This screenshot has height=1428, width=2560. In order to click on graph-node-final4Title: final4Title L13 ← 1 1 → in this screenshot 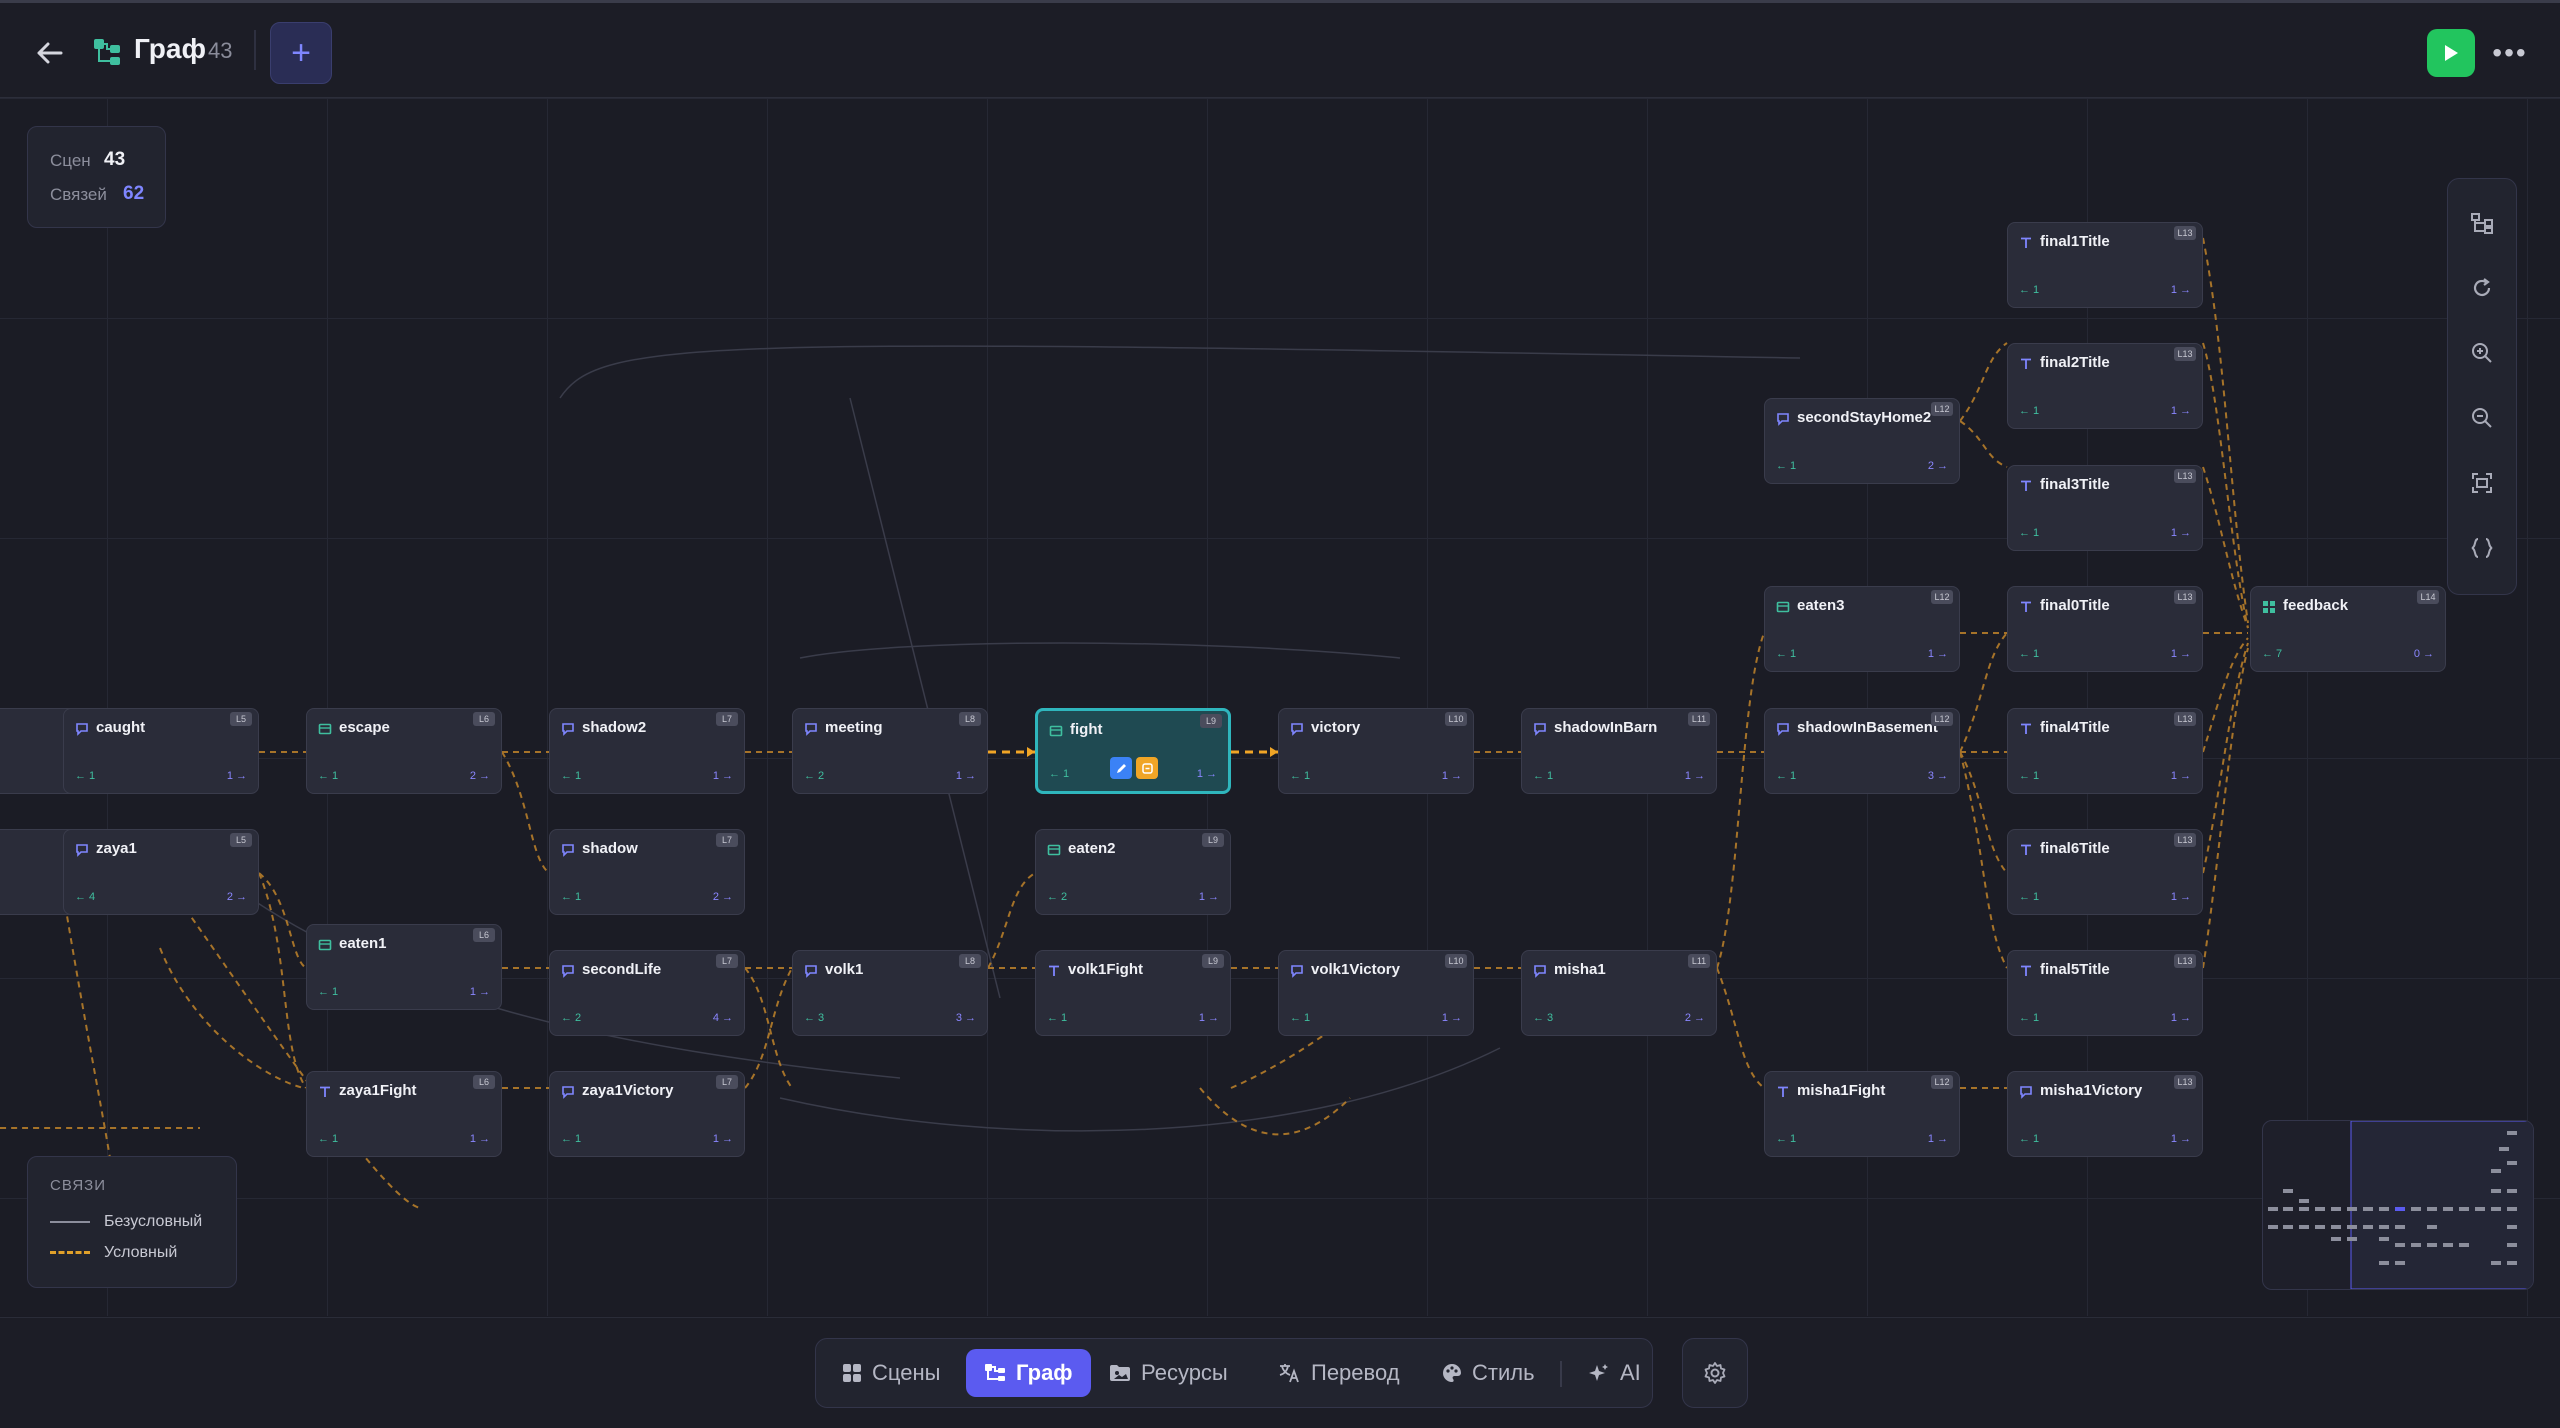, I will do `click(2105, 751)`.